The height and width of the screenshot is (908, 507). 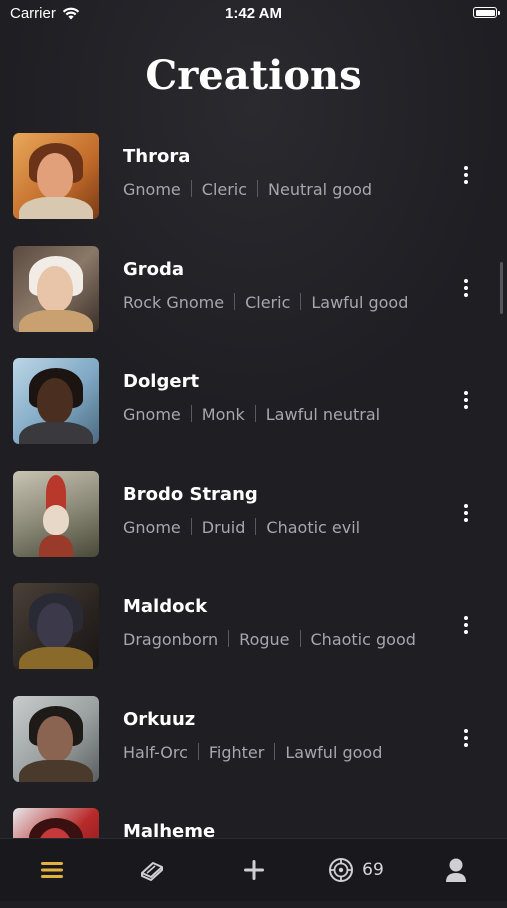 I want to click on character-race: Half-Orc, so click(x=155, y=752).